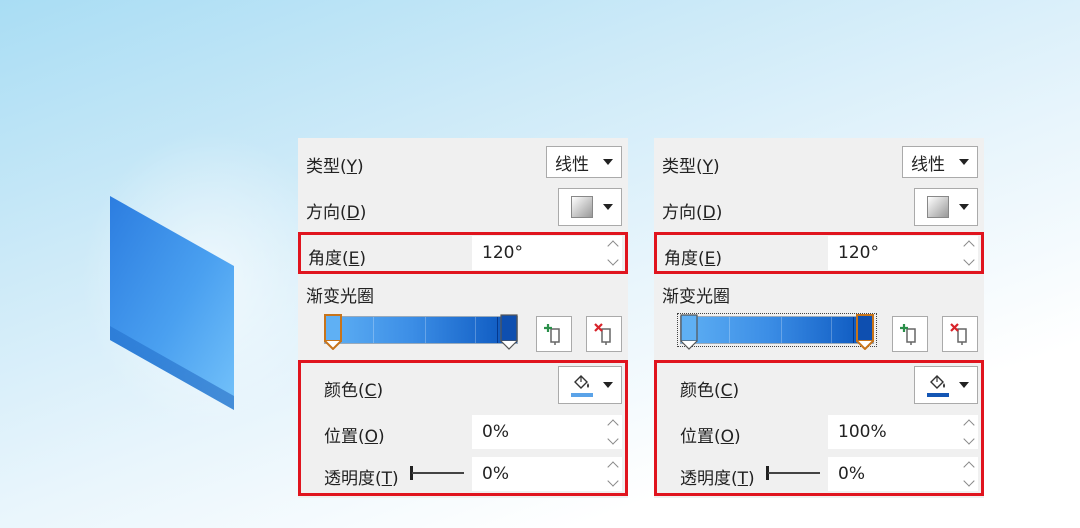  I want to click on position-value: 0%, so click(495, 432).